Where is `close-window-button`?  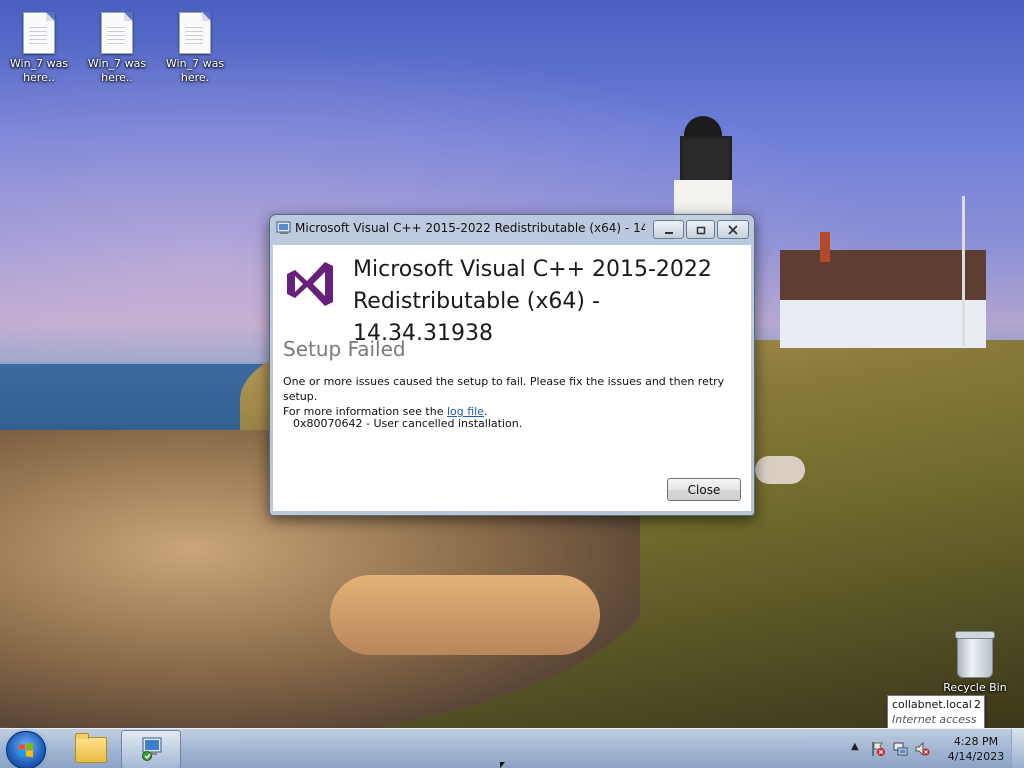
close-window-button is located at coordinates (733, 229).